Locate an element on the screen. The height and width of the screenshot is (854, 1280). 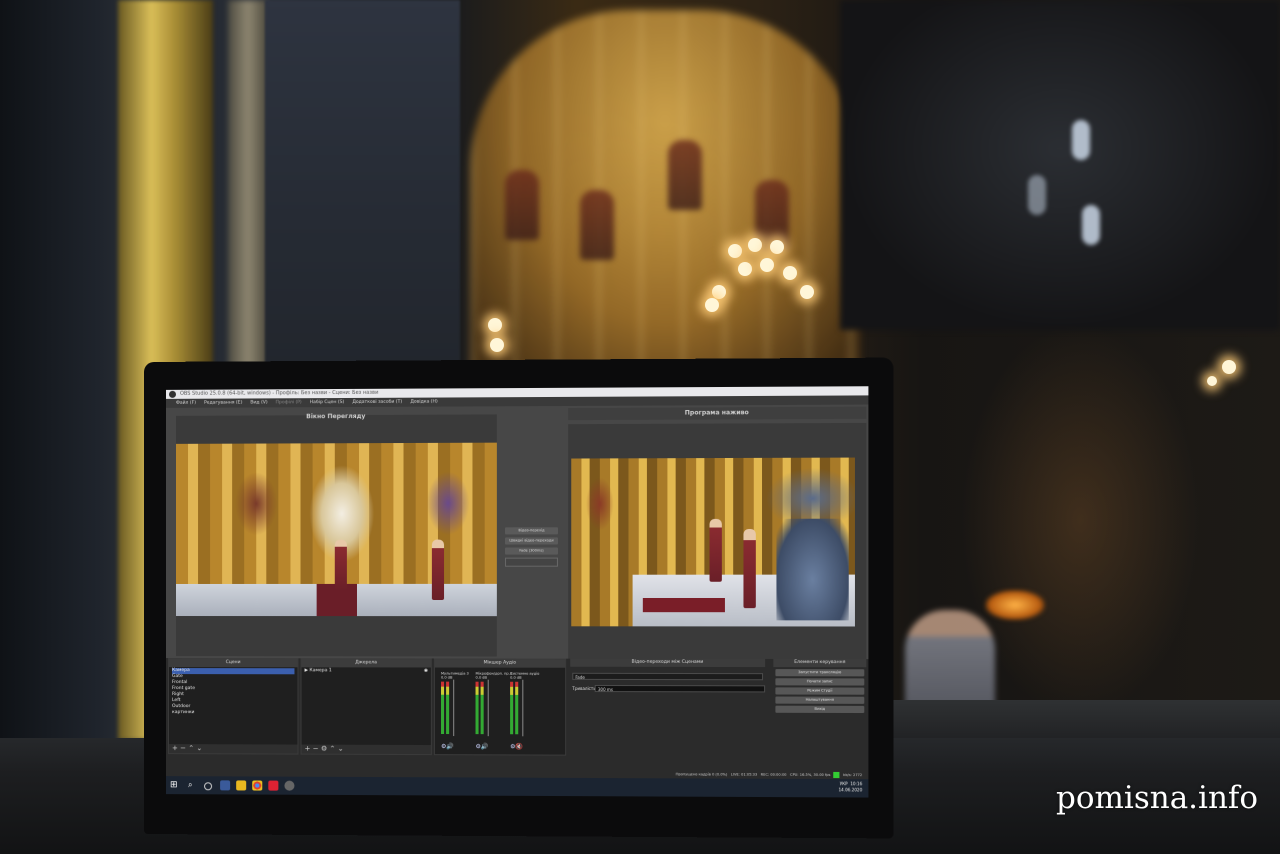
menu-file: Файл (F) is located at coordinates (186, 403).